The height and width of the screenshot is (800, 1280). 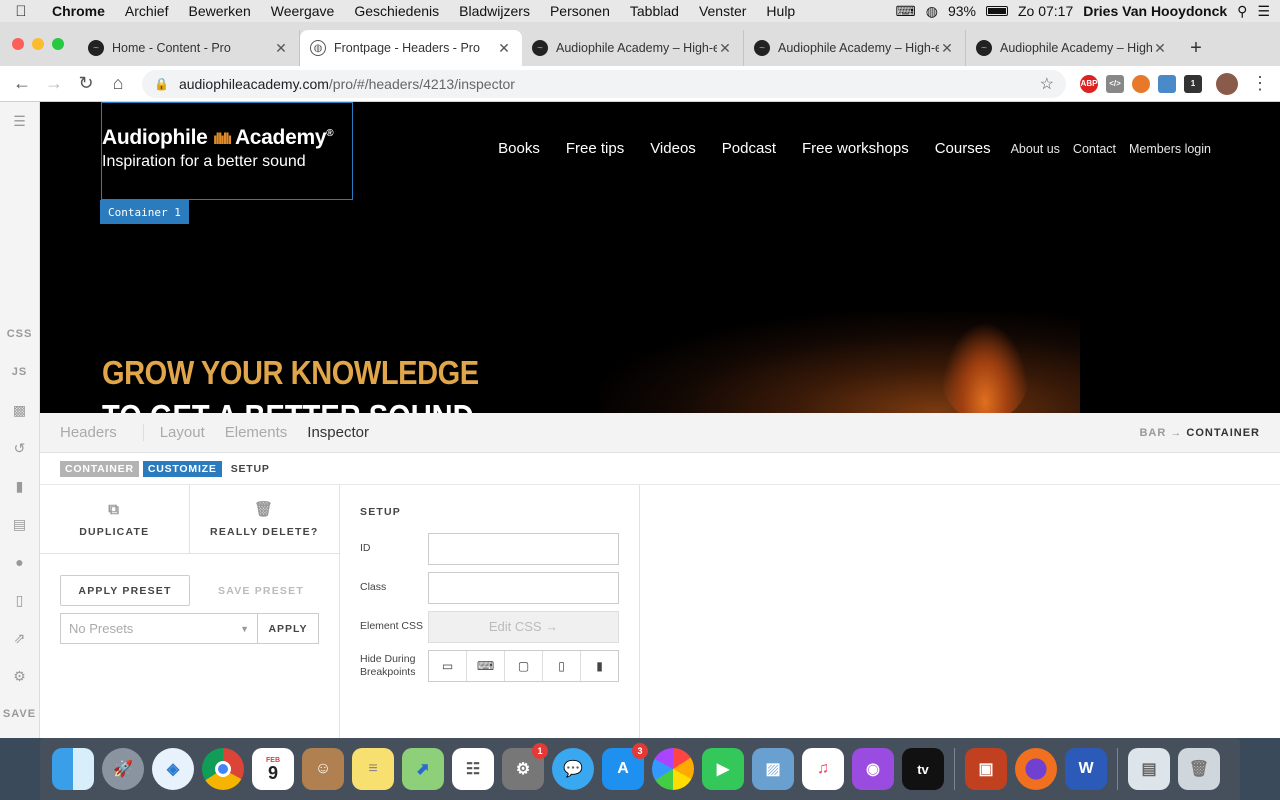 What do you see at coordinates (123, 769) in the screenshot?
I see `launchpad-icon: 🚀` at bounding box center [123, 769].